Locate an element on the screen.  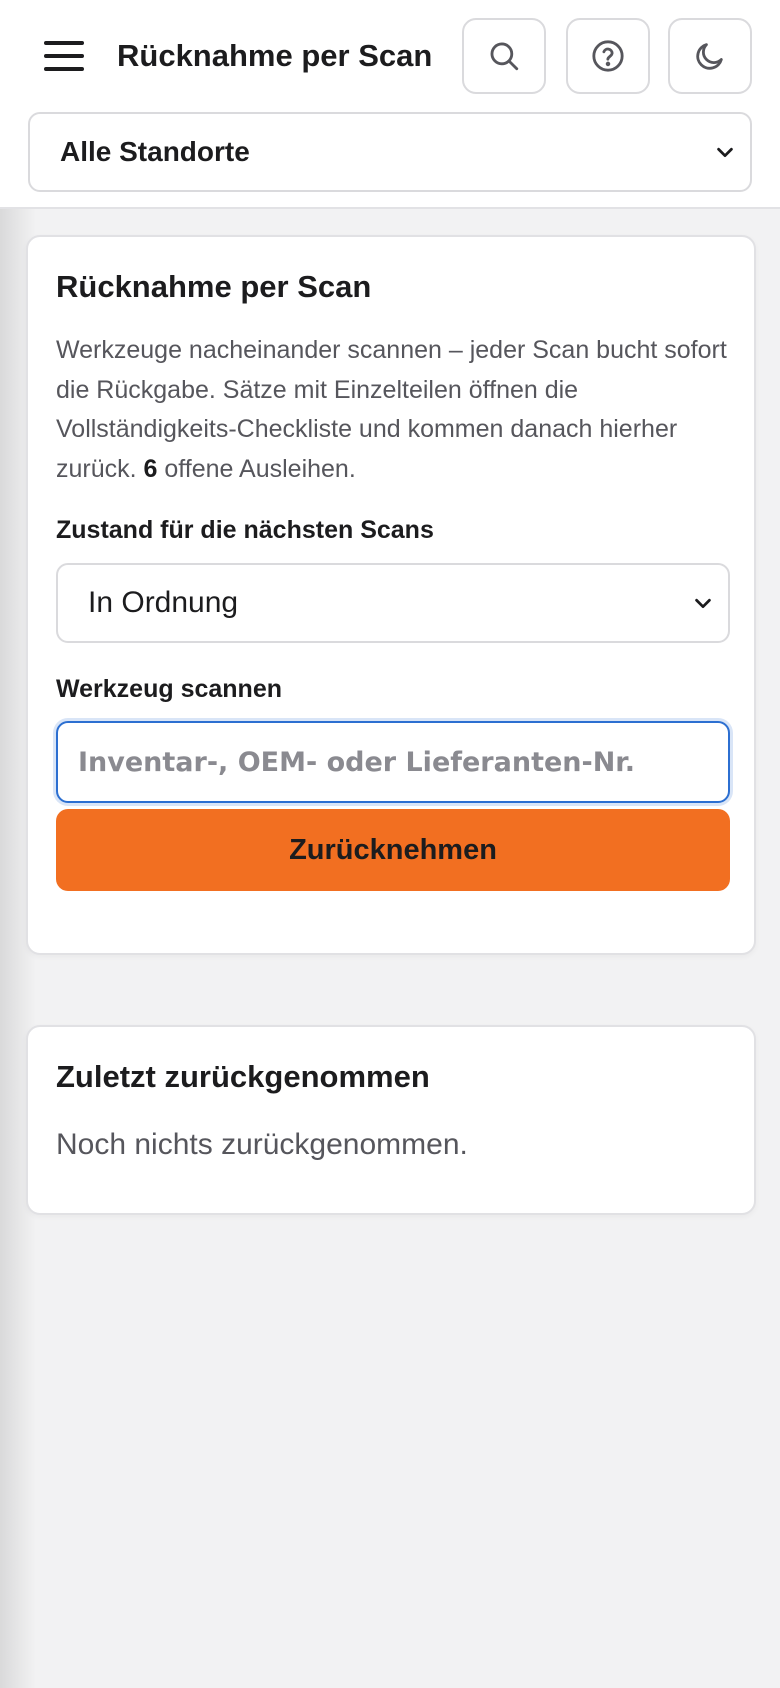
help-button is located at coordinates (608, 56).